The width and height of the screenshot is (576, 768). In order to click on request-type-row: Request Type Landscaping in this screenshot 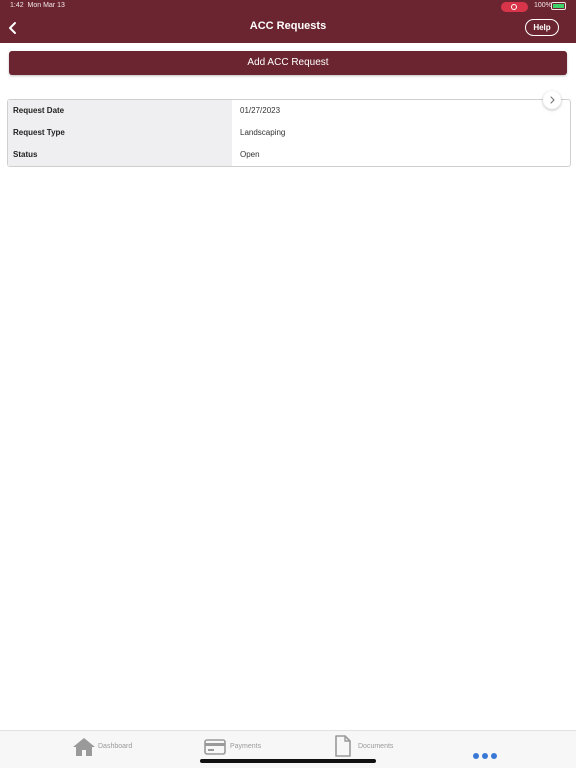, I will do `click(289, 133)`.